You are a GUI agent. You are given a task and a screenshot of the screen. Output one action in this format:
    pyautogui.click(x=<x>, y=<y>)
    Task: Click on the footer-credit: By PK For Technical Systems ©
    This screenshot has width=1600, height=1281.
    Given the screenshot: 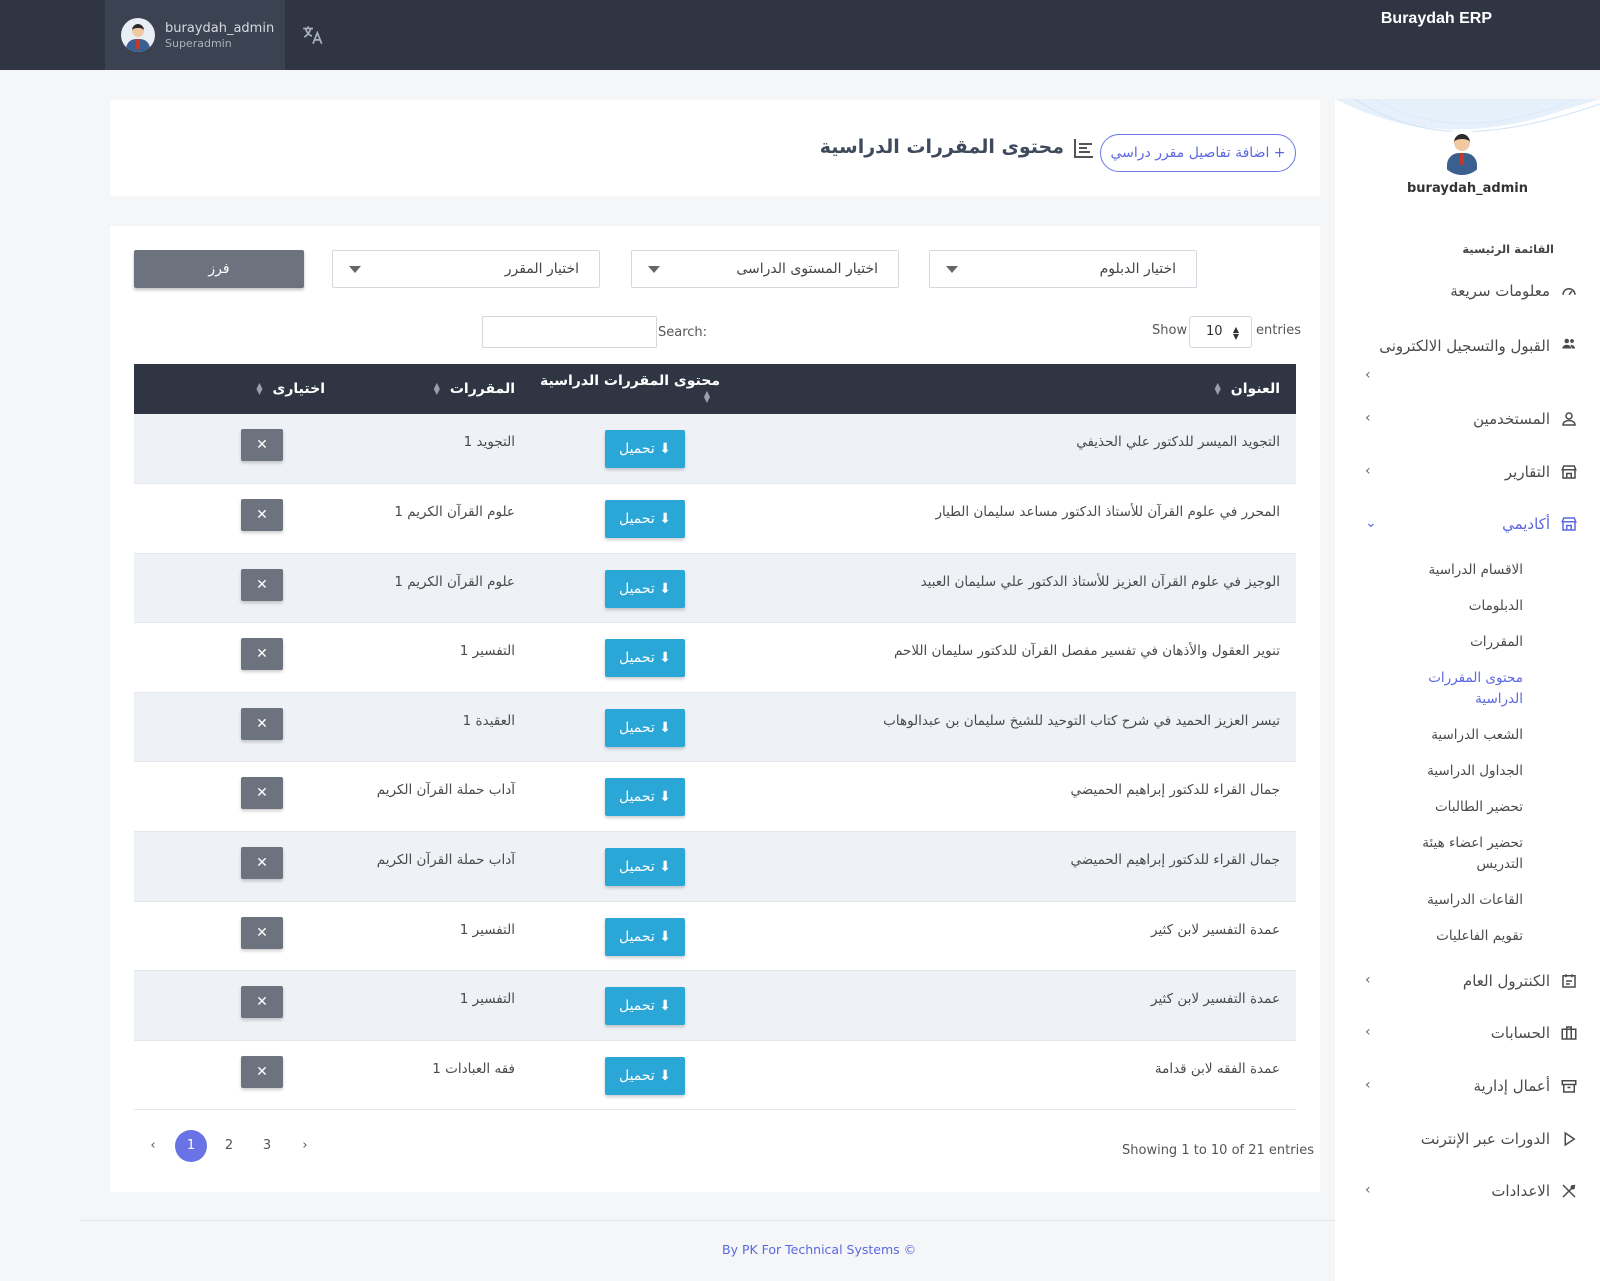 What is the action you would take?
    pyautogui.click(x=819, y=1249)
    